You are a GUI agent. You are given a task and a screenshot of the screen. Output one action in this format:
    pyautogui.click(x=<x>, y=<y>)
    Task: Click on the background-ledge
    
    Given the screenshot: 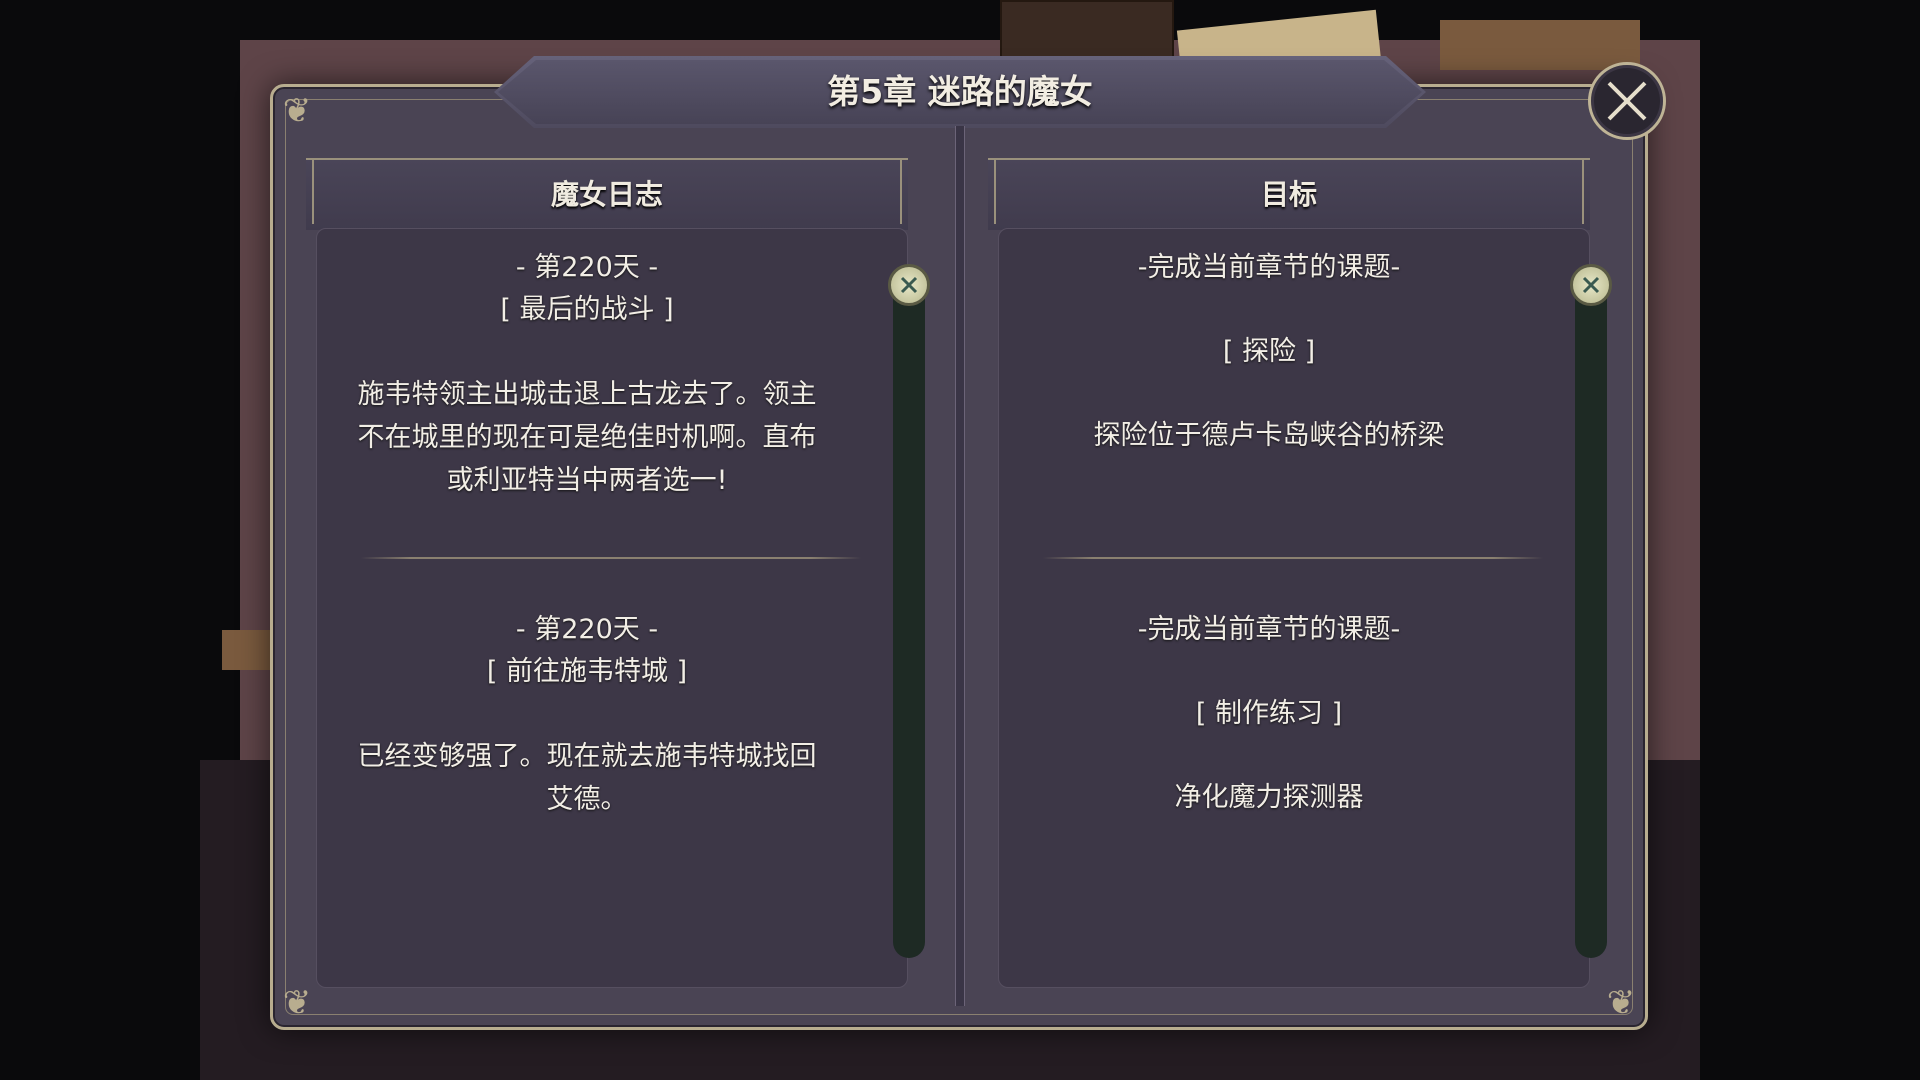 What is the action you would take?
    pyautogui.click(x=247, y=650)
    